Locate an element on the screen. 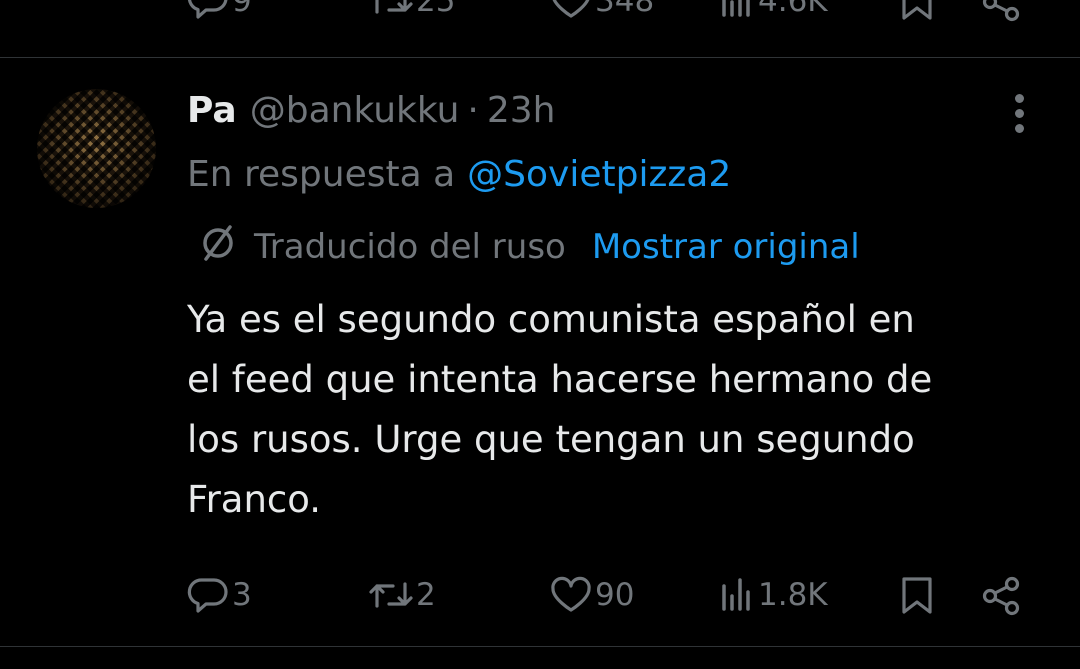 This screenshot has height=669, width=1080. translated-from-label: Traducido del ruso is located at coordinates (410, 247).